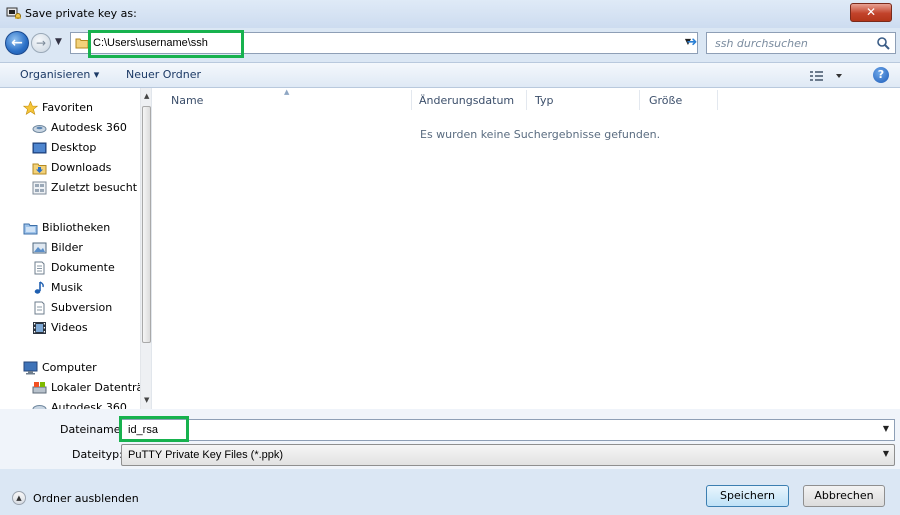 The width and height of the screenshot is (900, 515). Describe the element at coordinates (59, 74) in the screenshot. I see `organize-button: Organisieren ▾` at that location.